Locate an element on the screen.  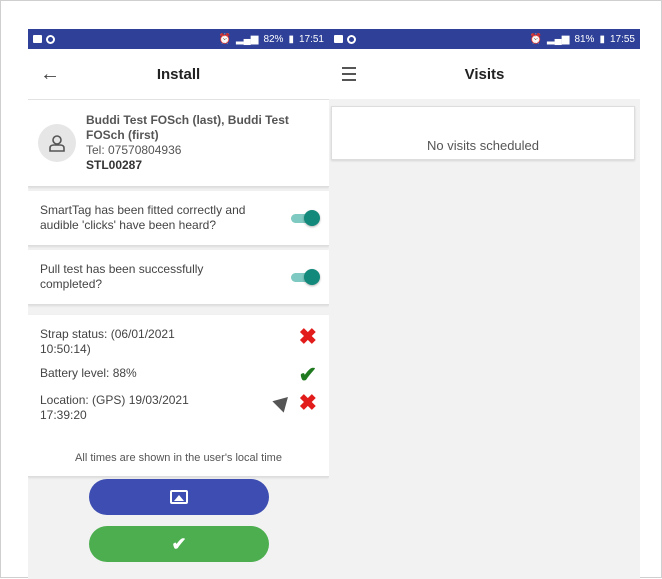
add-photo-button is located at coordinates (179, 497).